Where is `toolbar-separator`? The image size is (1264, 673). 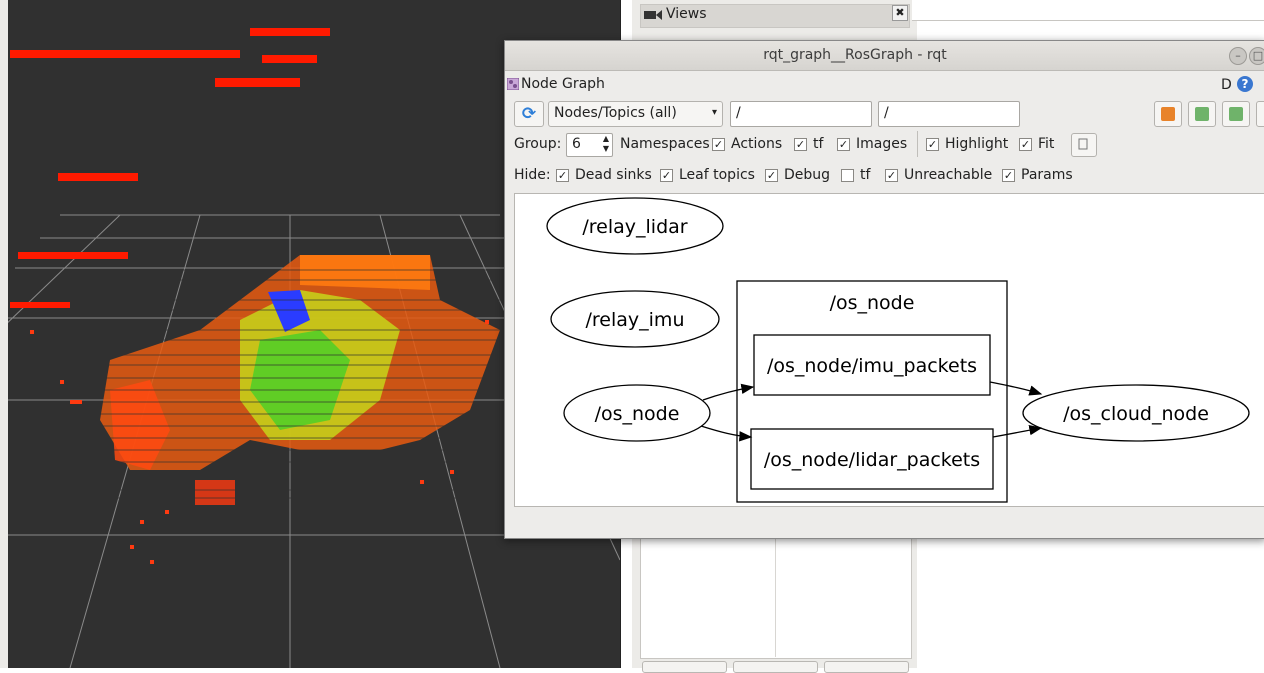 toolbar-separator is located at coordinates (917, 144).